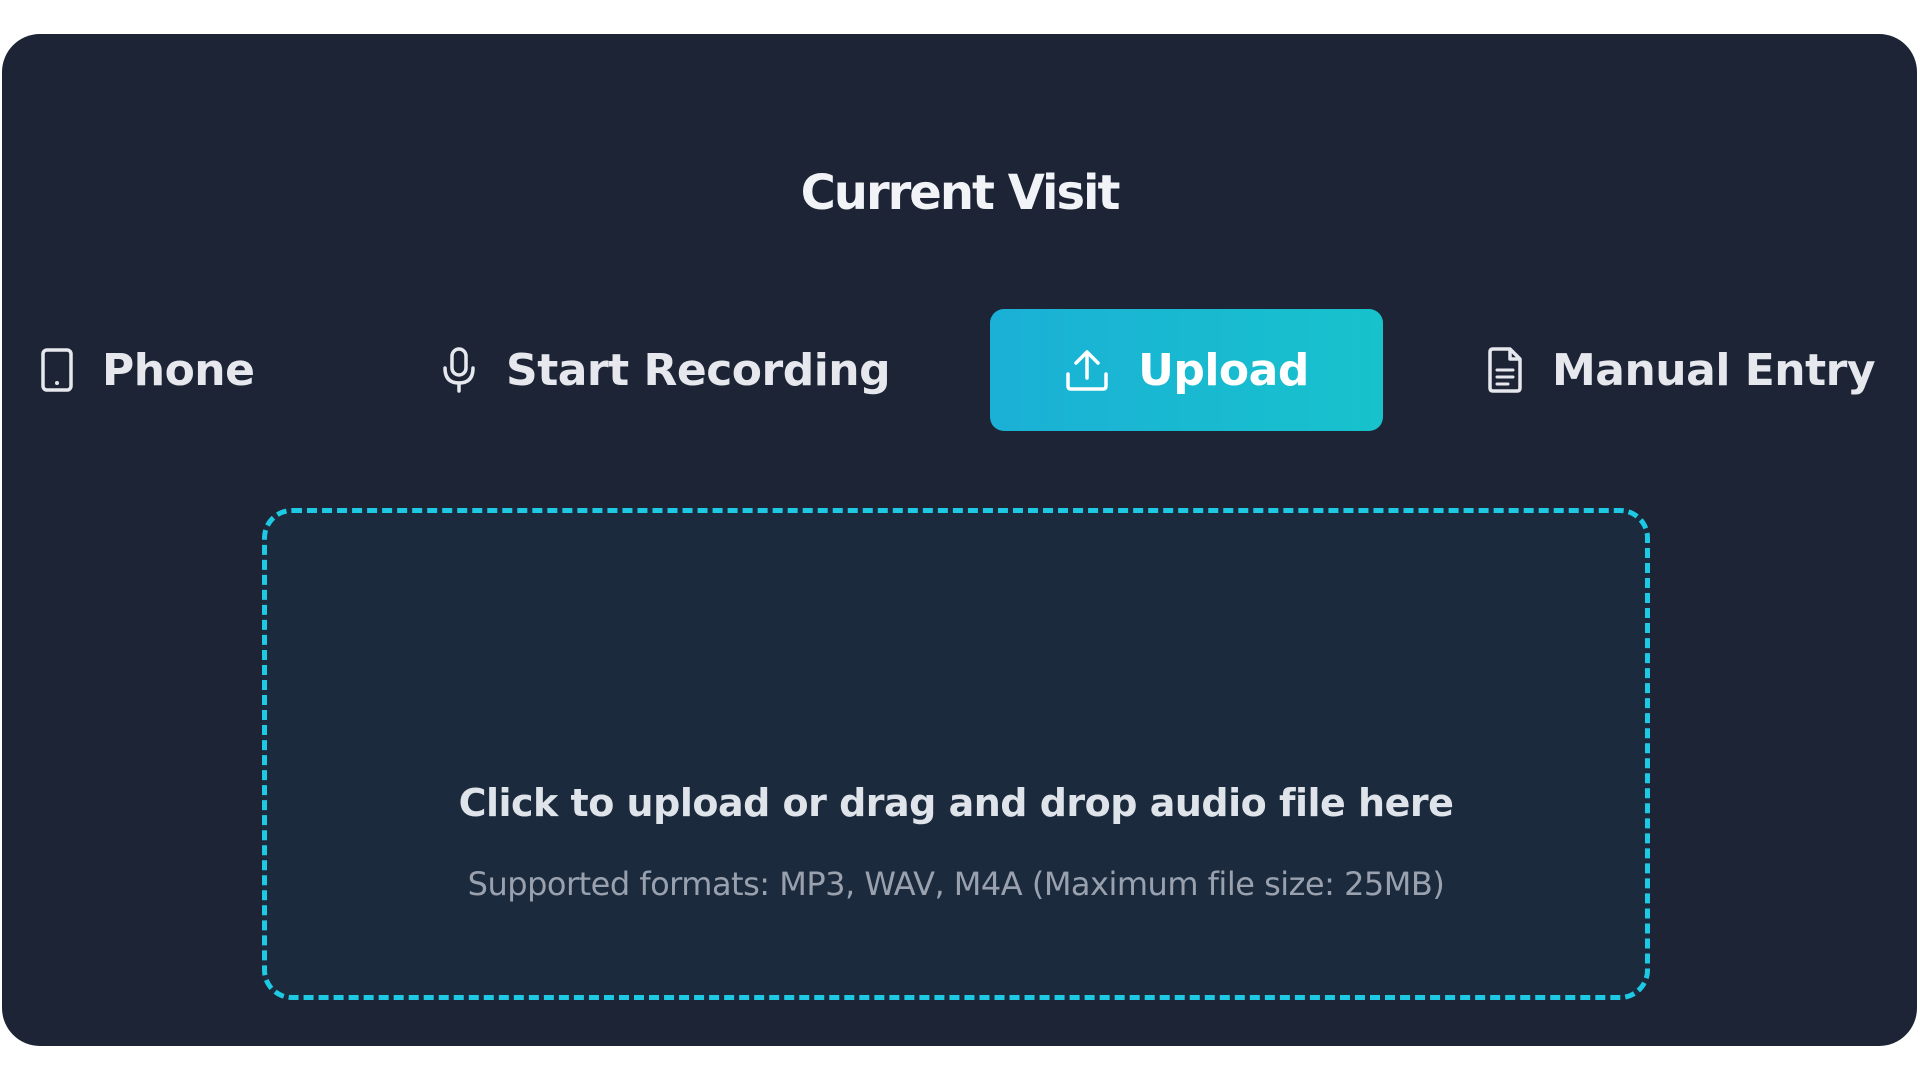 The height and width of the screenshot is (1080, 1920). I want to click on tab-label: Phone, so click(178, 370).